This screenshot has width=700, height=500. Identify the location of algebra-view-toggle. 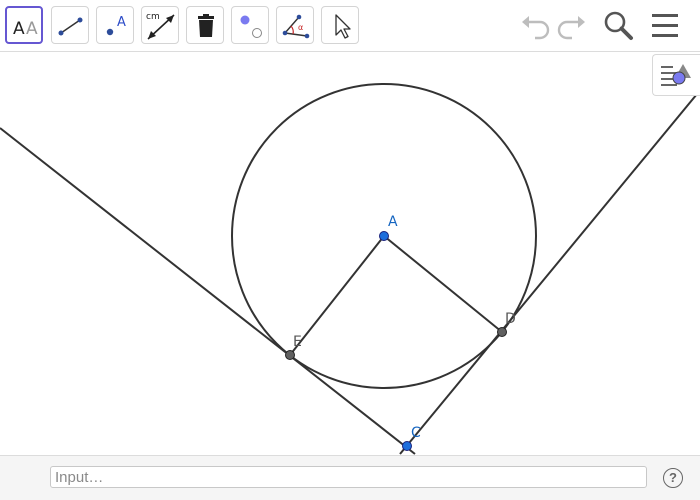
(676, 75).